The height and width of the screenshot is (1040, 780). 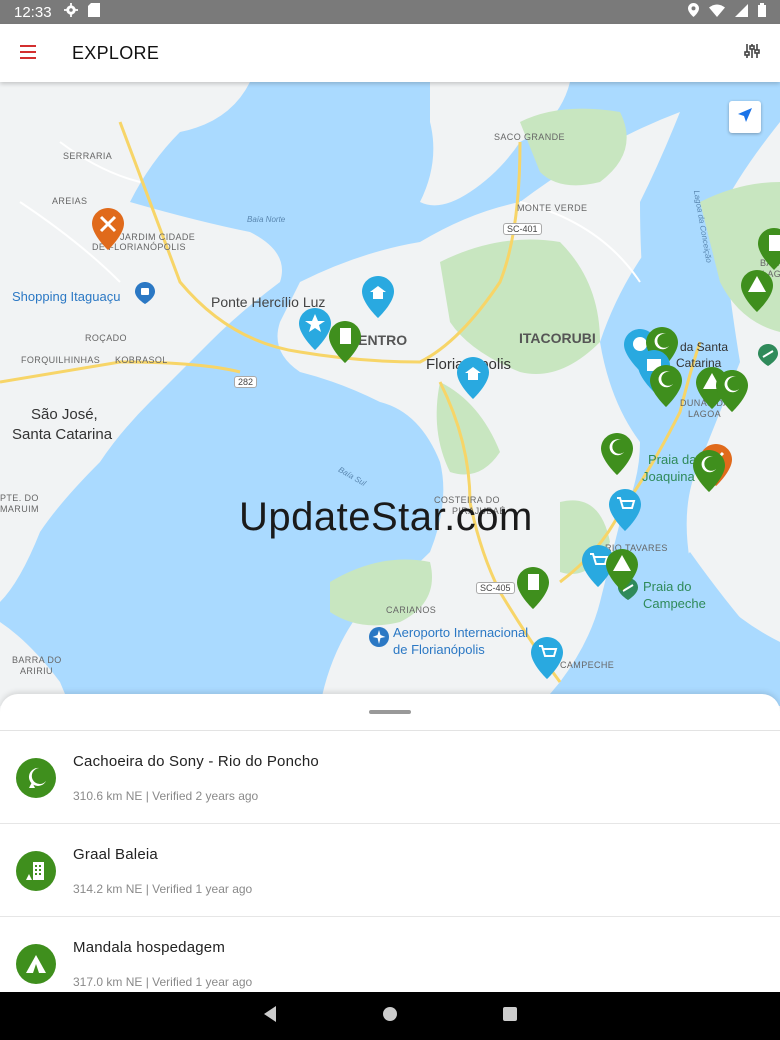 What do you see at coordinates (390, 53) in the screenshot?
I see `app-bar: EXPLORE` at bounding box center [390, 53].